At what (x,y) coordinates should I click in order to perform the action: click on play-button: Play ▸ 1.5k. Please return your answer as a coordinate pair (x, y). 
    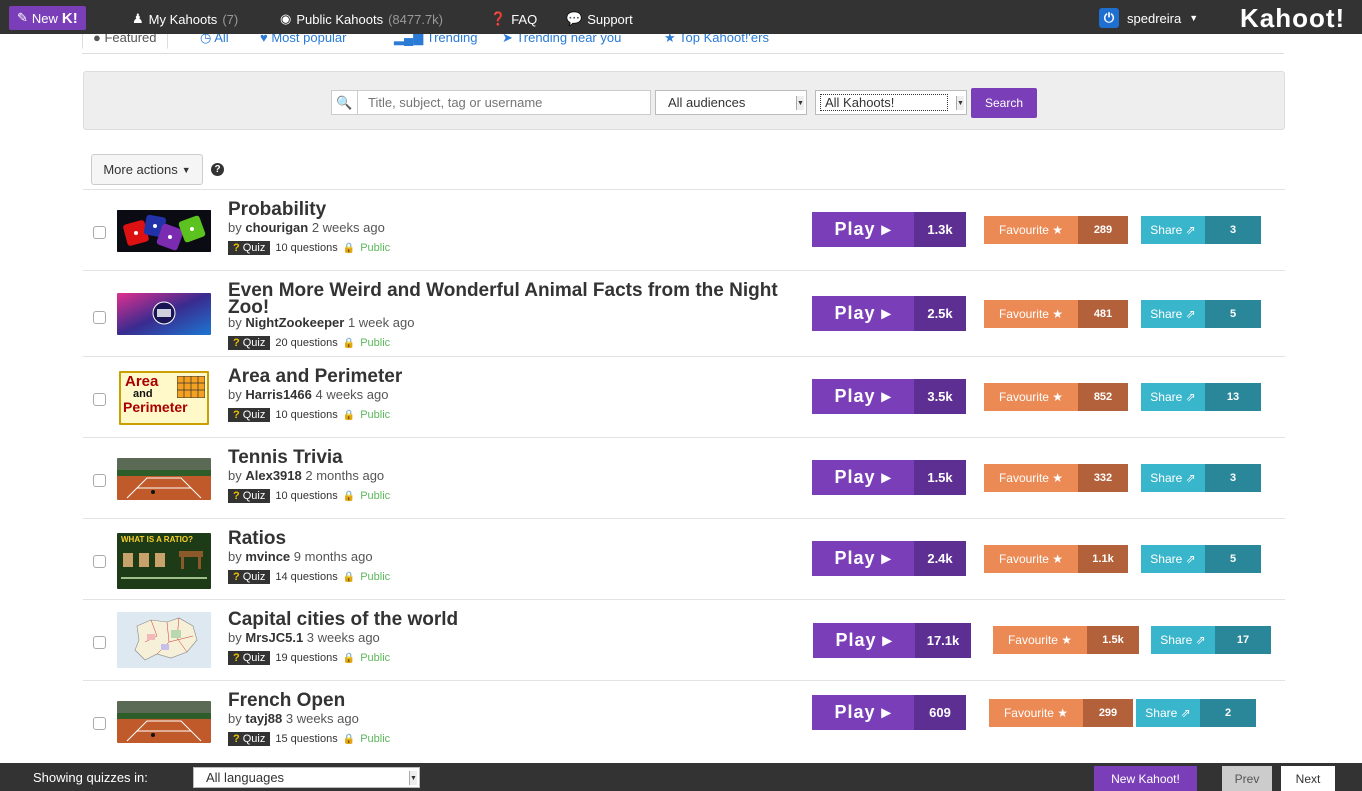
    Looking at the image, I should click on (889, 477).